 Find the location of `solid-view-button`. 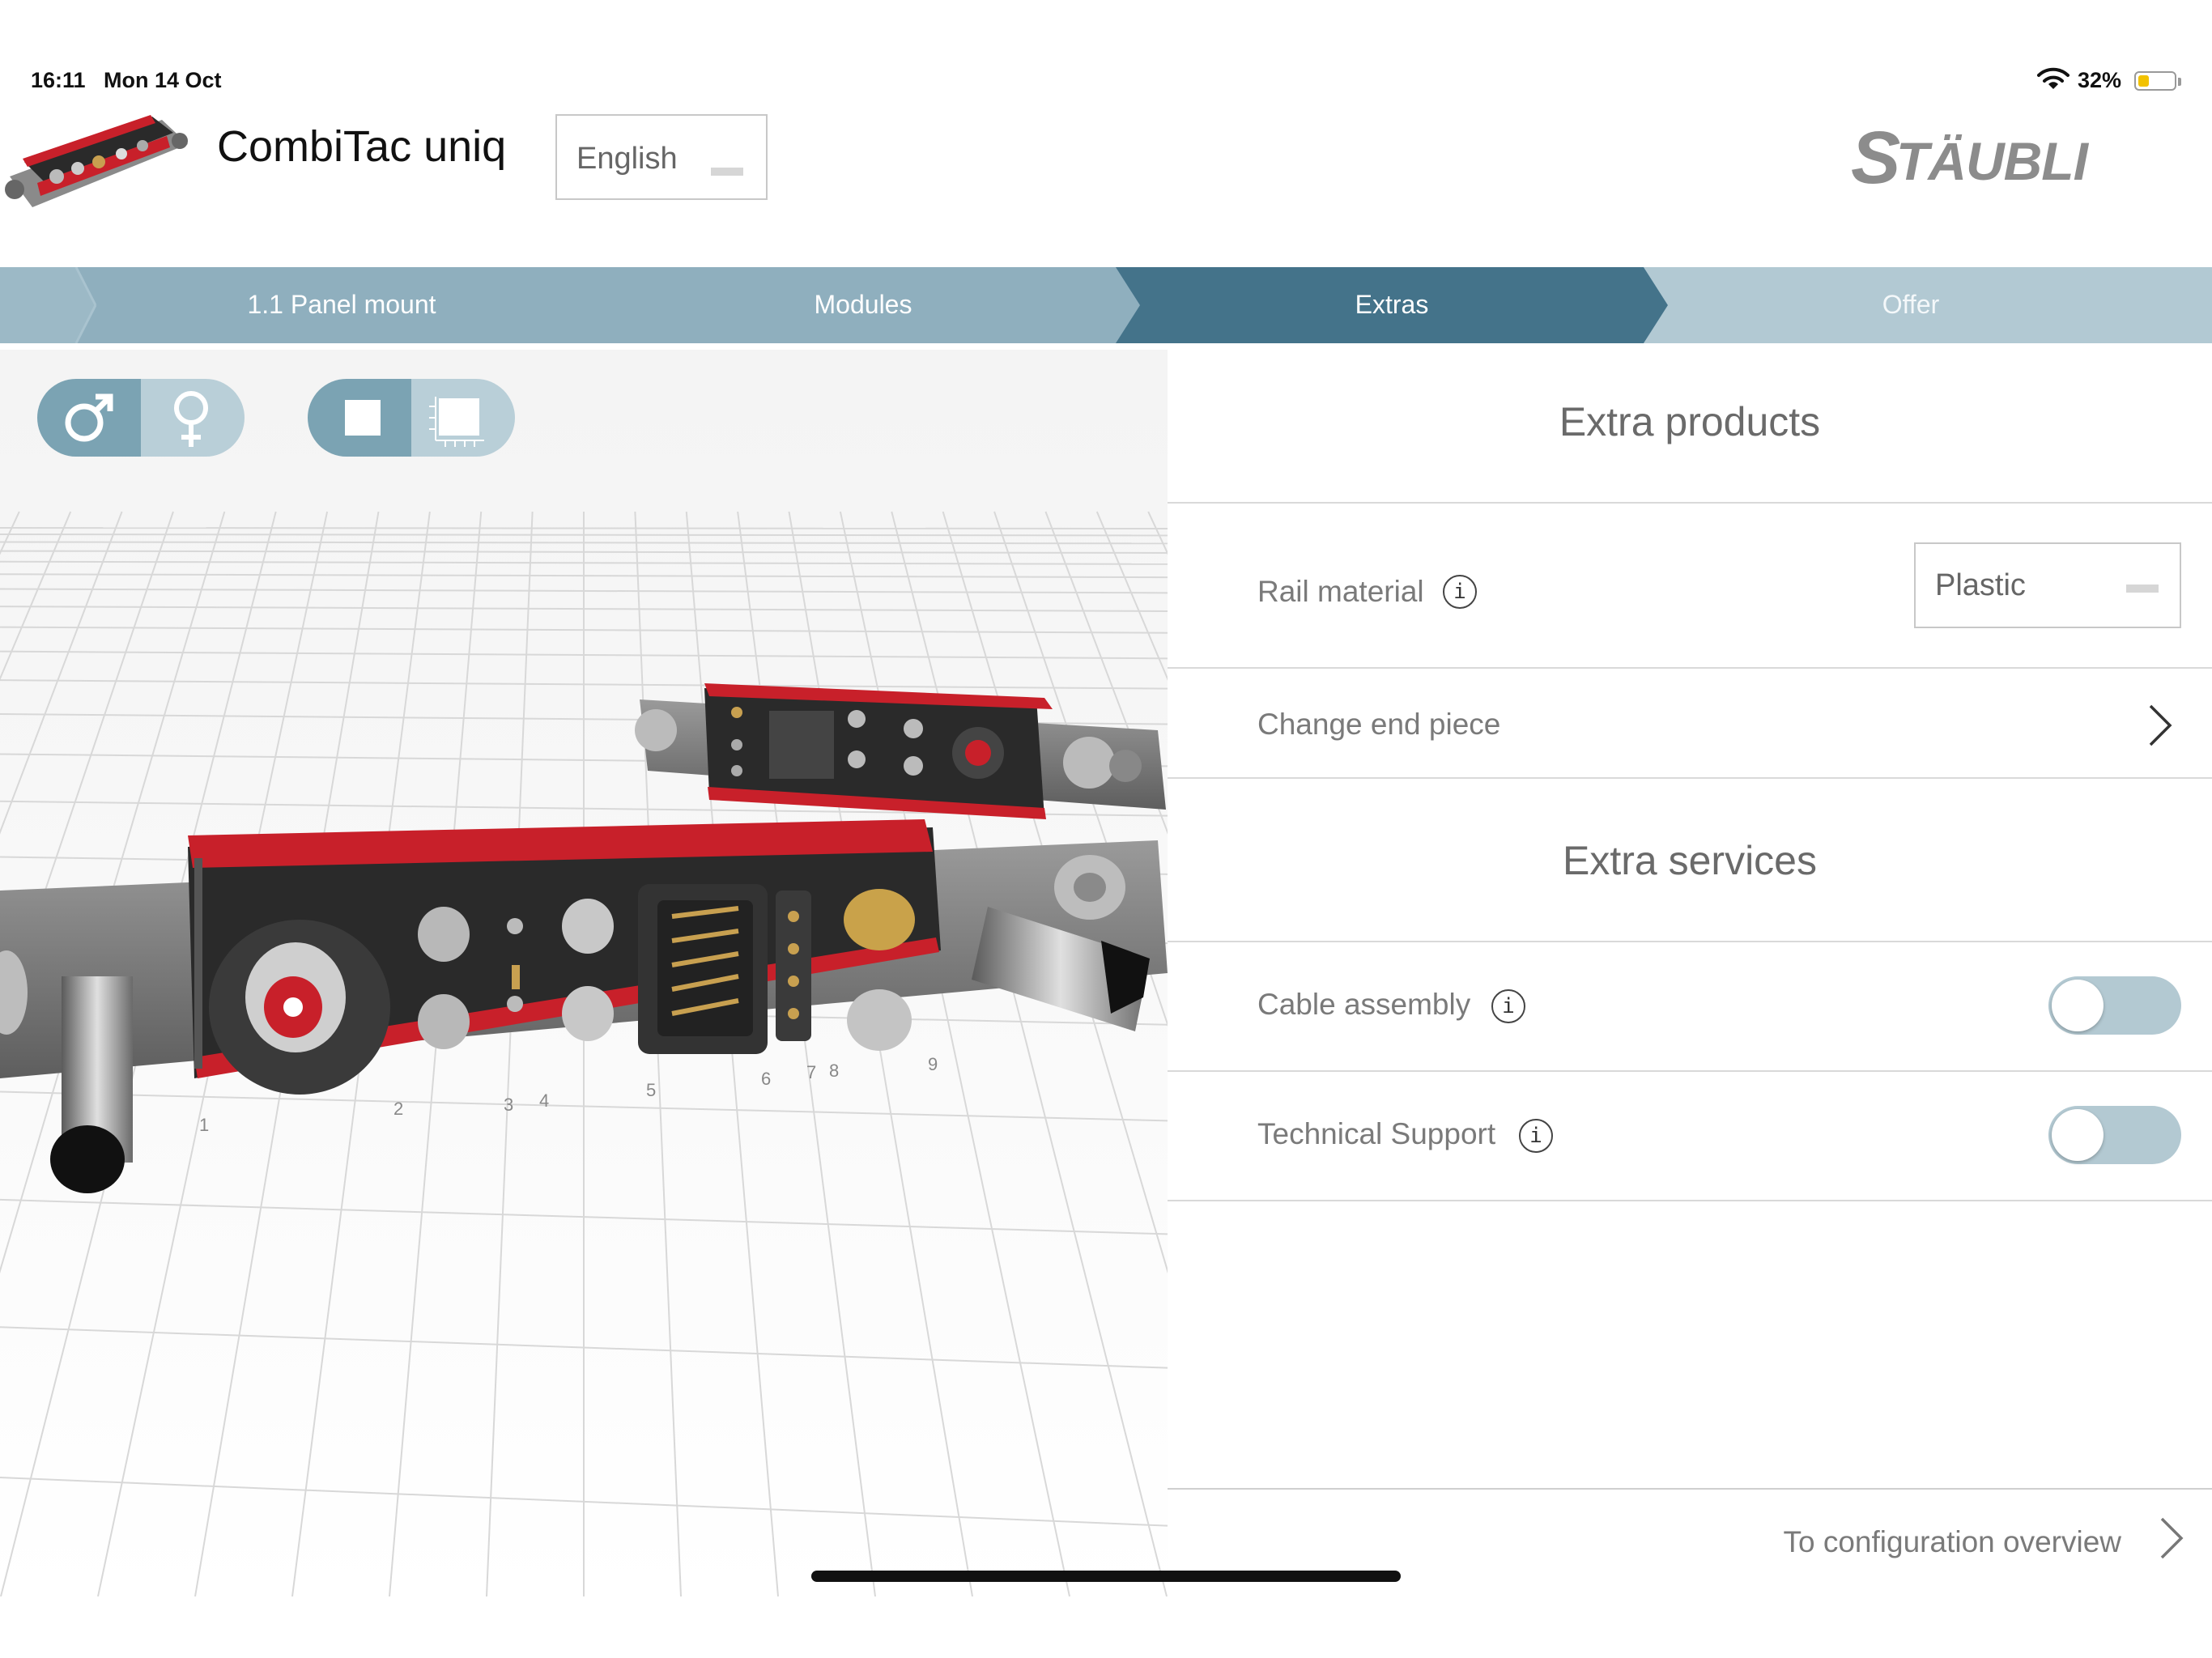

solid-view-button is located at coordinates (360, 418).